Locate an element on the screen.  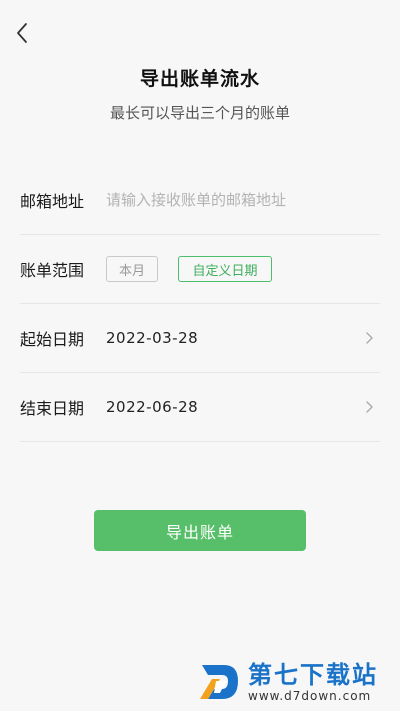
end-date-label: 结束日期 is located at coordinates (52, 408).